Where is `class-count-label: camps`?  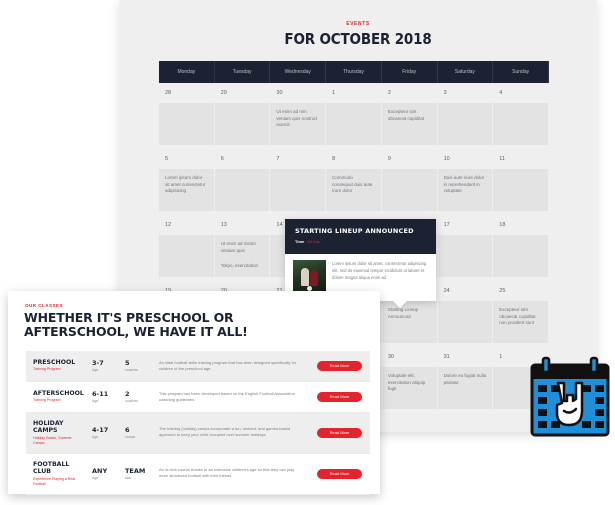 class-count-label: camps is located at coordinates (130, 437).